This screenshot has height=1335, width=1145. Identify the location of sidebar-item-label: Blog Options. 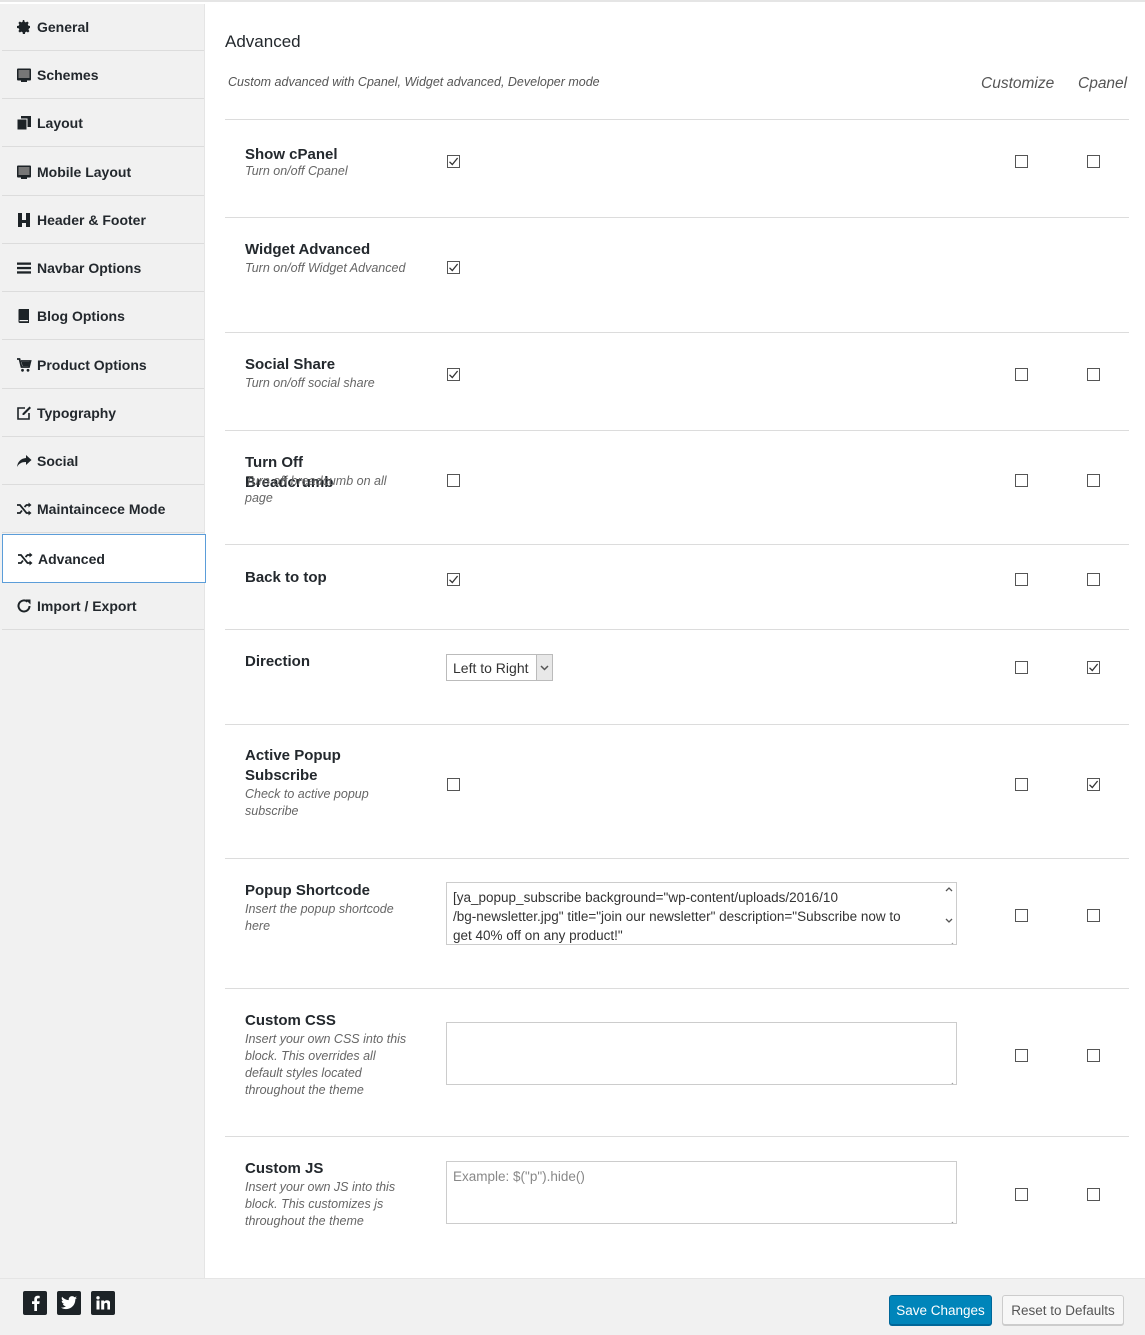
(81, 316).